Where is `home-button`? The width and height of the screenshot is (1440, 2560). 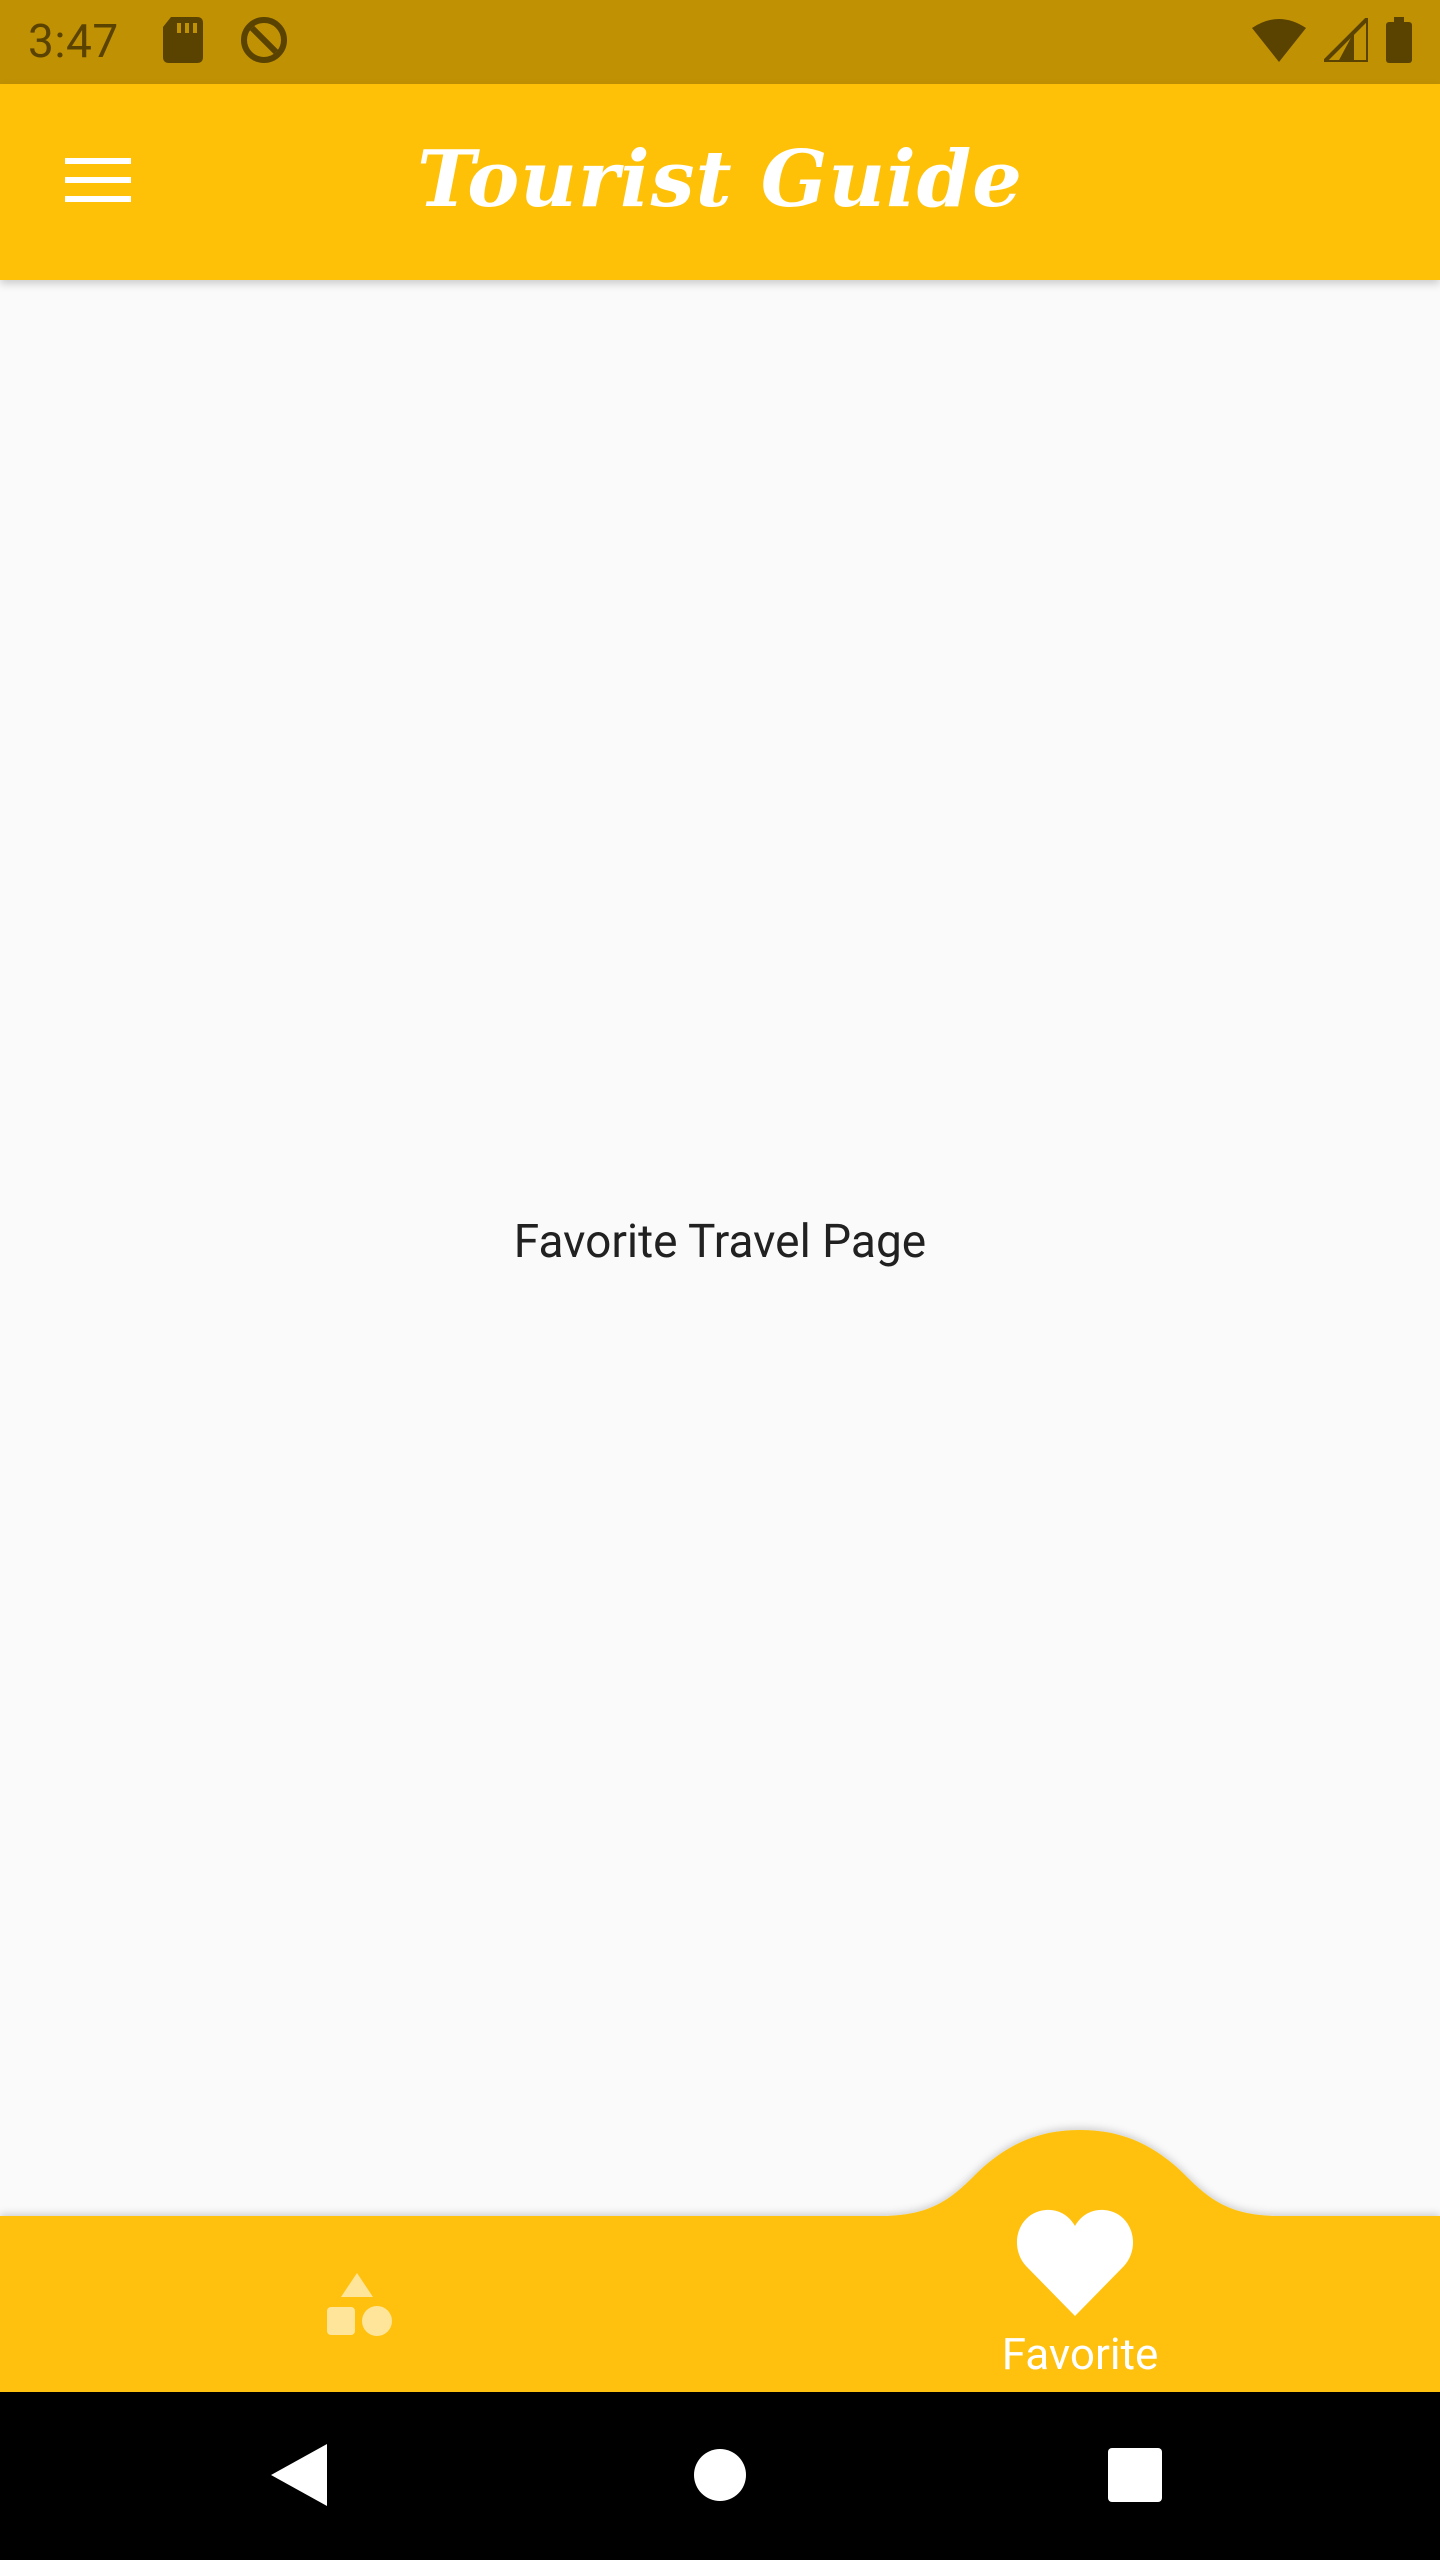
home-button is located at coordinates (720, 2477).